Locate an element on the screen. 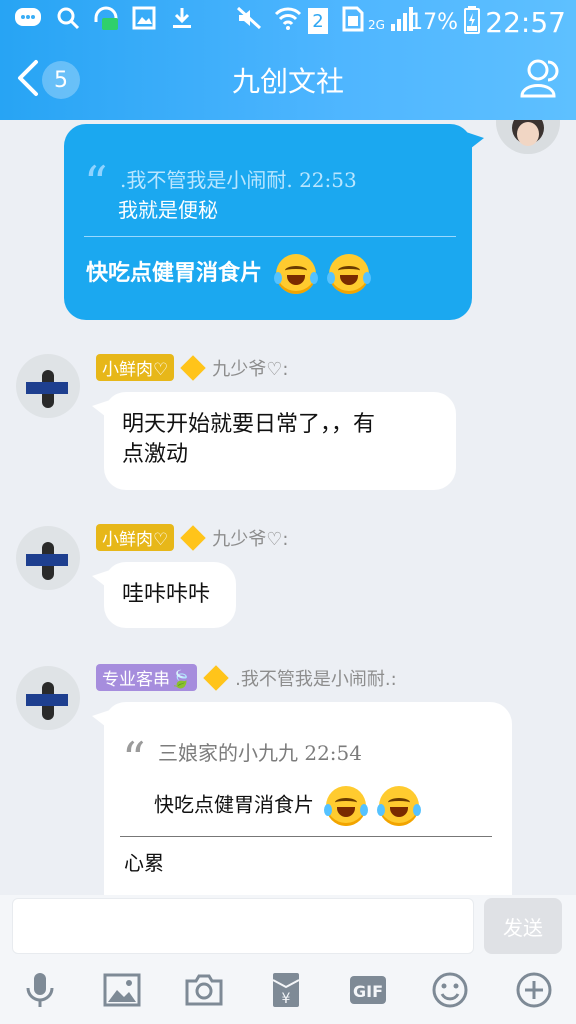 The image size is (576, 1024). chat-header: 5 九创文社 is located at coordinates (288, 80).